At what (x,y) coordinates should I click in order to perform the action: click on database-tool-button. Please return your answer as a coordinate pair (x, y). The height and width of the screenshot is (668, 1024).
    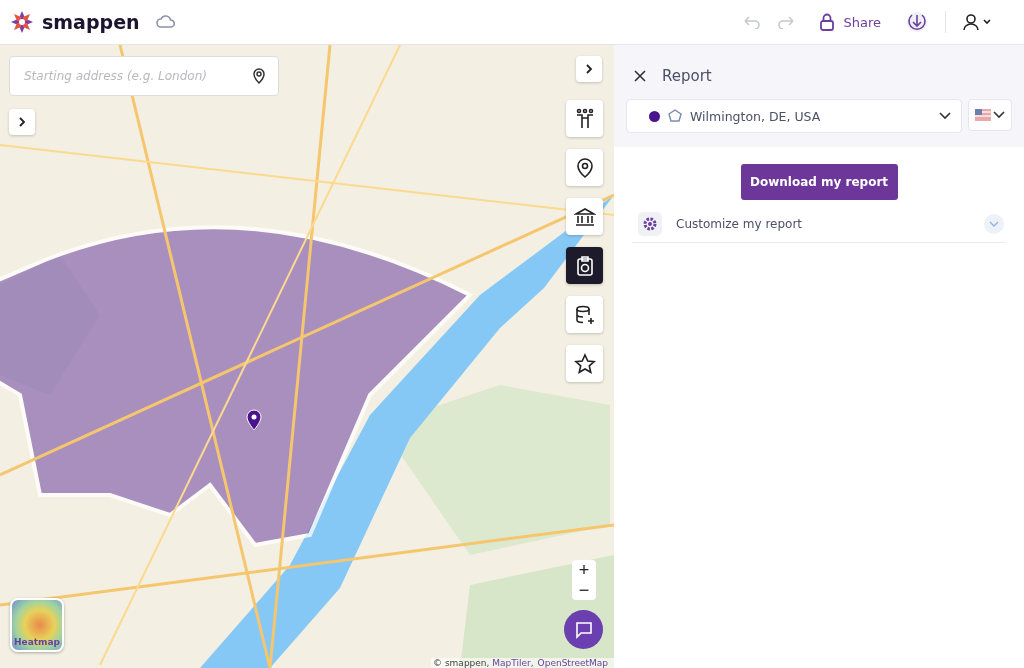
    Looking at the image, I should click on (584, 314).